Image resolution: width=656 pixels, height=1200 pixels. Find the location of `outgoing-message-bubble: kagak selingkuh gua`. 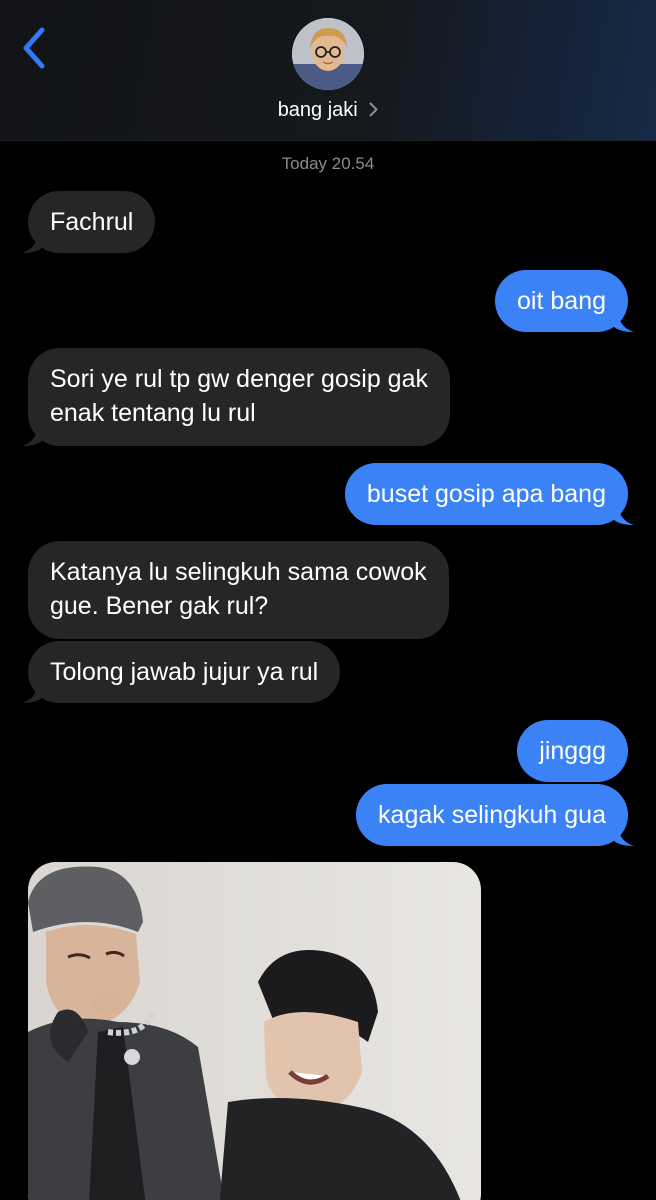

outgoing-message-bubble: kagak selingkuh gua is located at coordinates (492, 815).